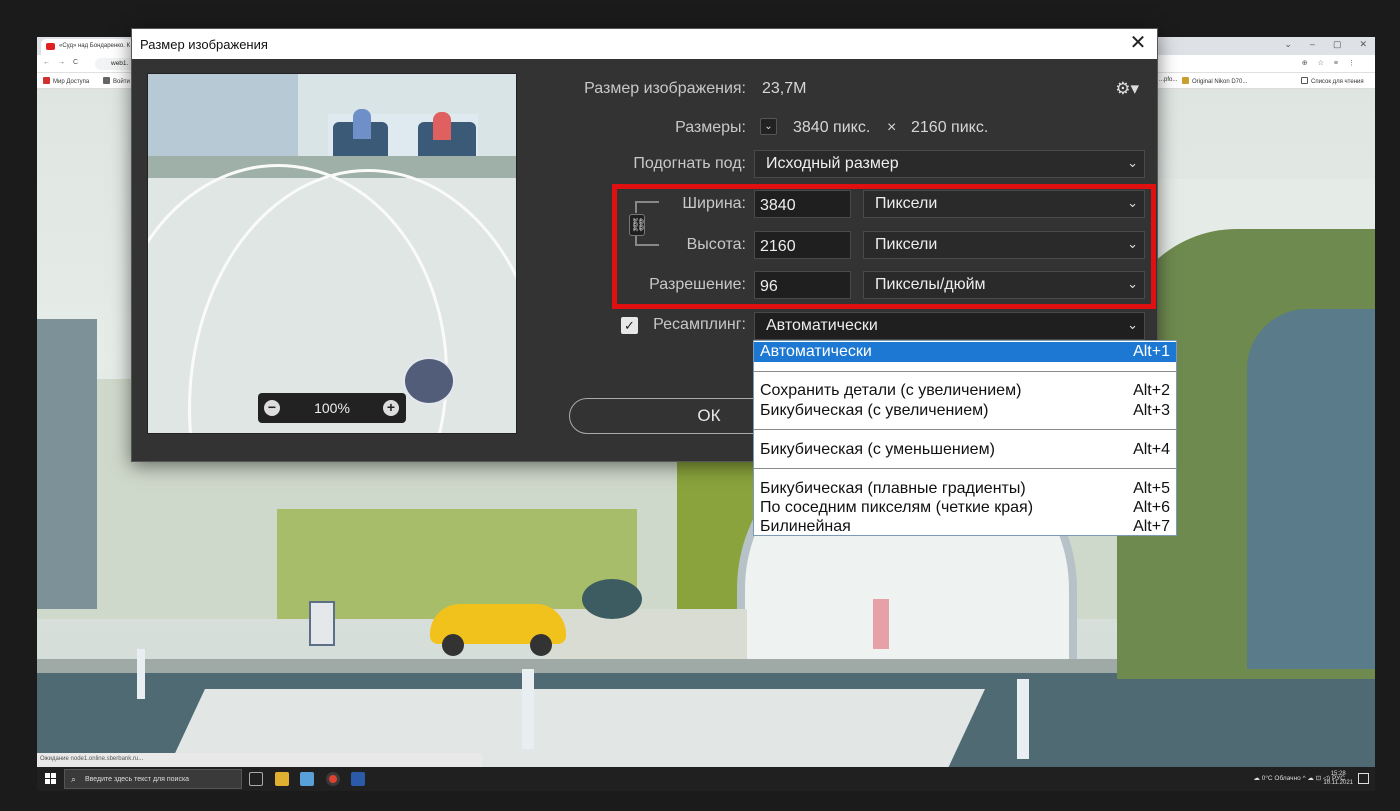  What do you see at coordinates (965, 489) in the screenshot?
I see `menu-item-bicubic-smooth-gradients: Бикубическая (плавные градиенты) Alt+5` at bounding box center [965, 489].